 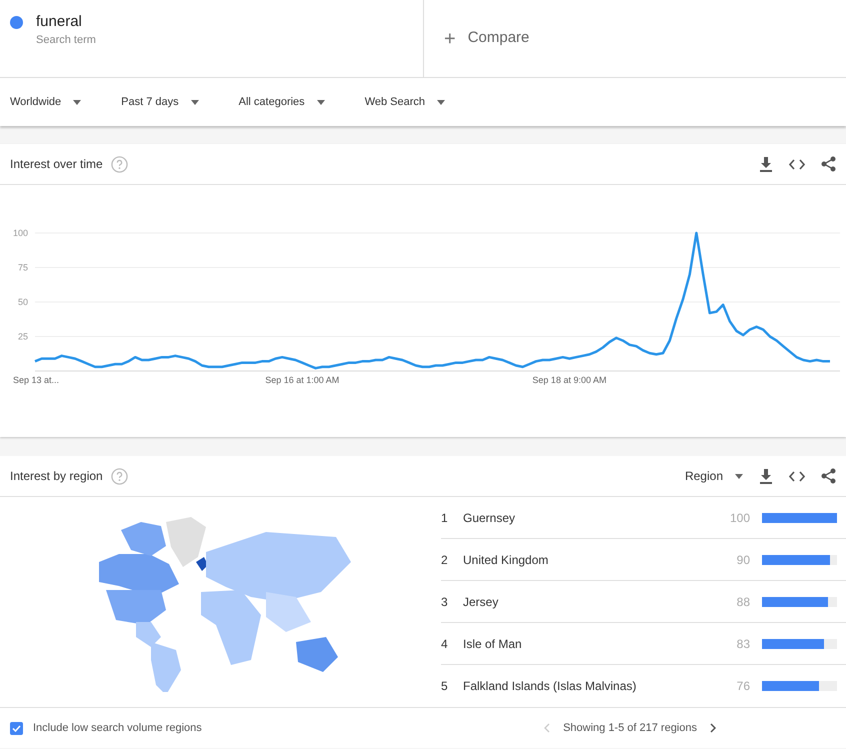 I want to click on search-term: funeral, so click(x=59, y=22).